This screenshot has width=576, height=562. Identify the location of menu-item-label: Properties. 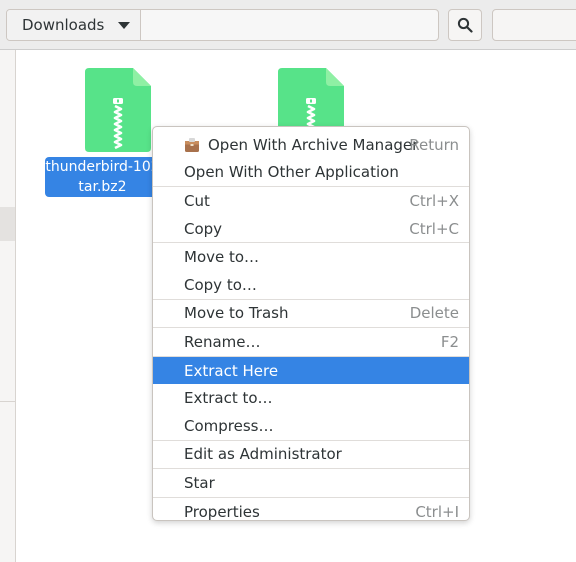
(222, 511).